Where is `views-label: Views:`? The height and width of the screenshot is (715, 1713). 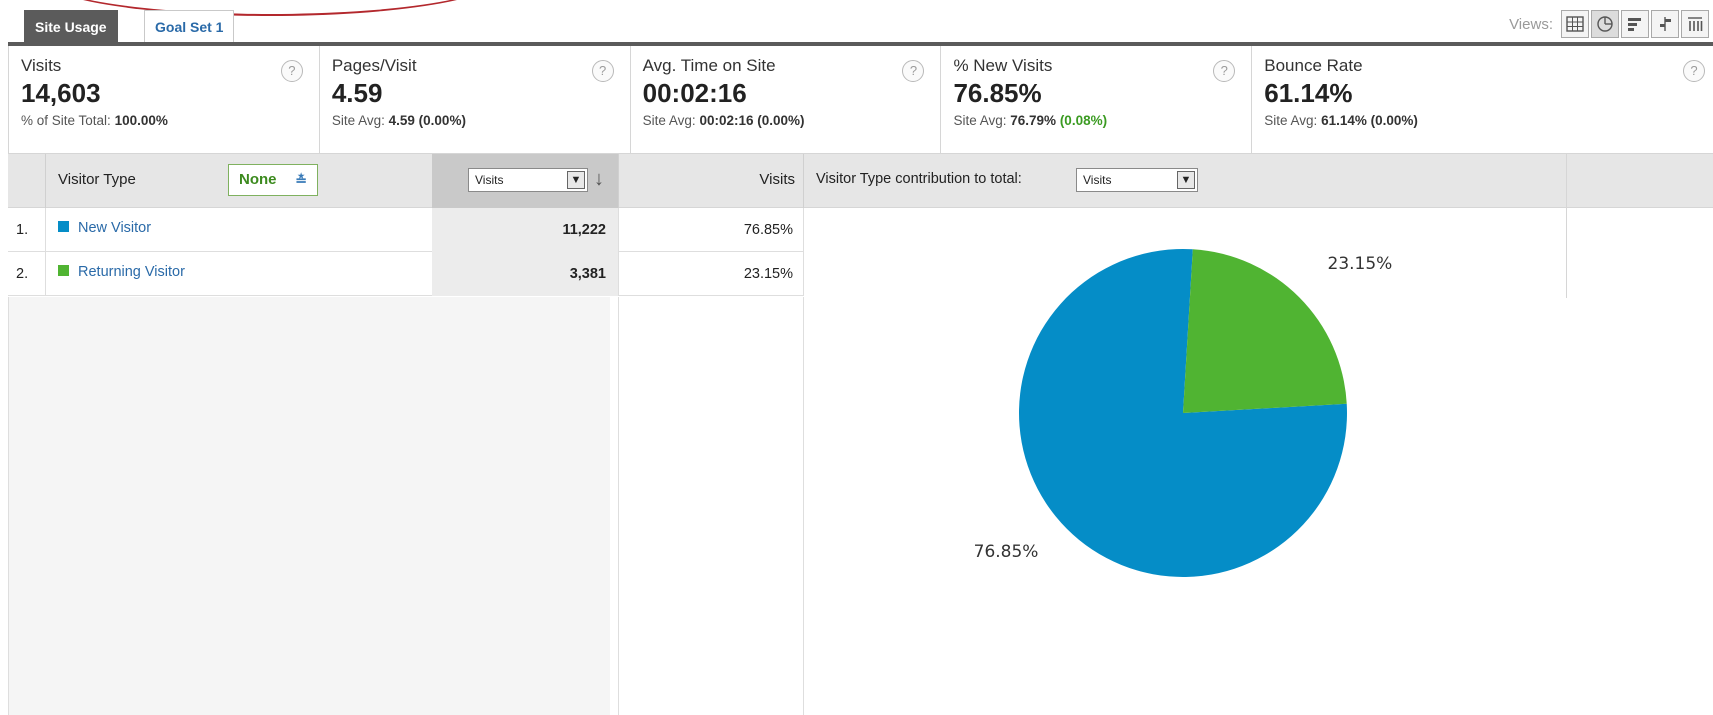 views-label: Views: is located at coordinates (1531, 24).